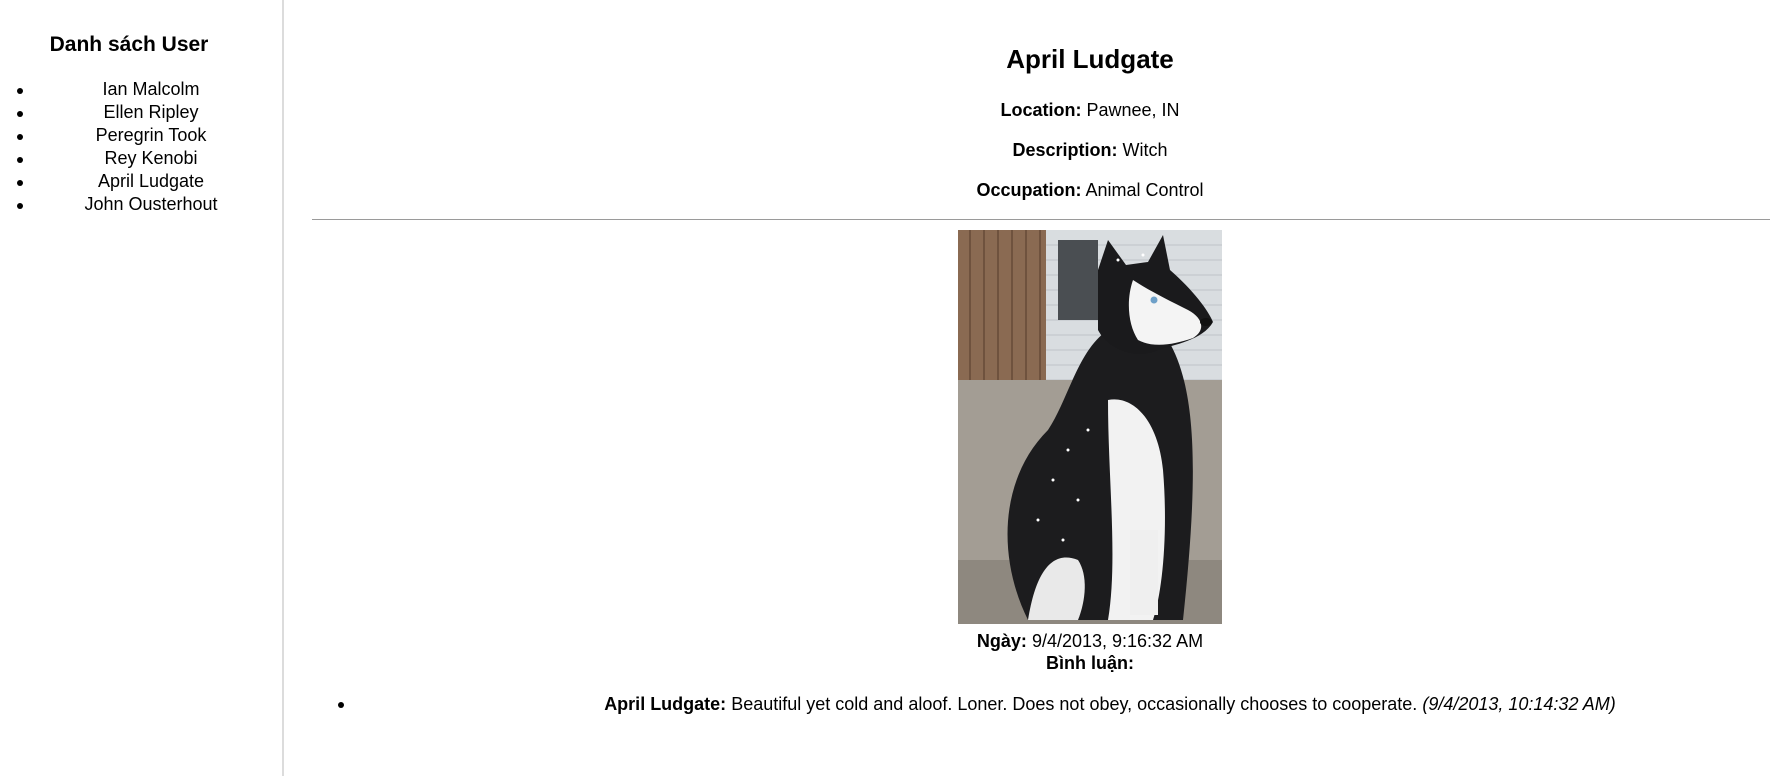 The image size is (1770, 776). What do you see at coordinates (1117, 641) in the screenshot?
I see `photo-date-value: 9/4/2013, 9:16:32 AM` at bounding box center [1117, 641].